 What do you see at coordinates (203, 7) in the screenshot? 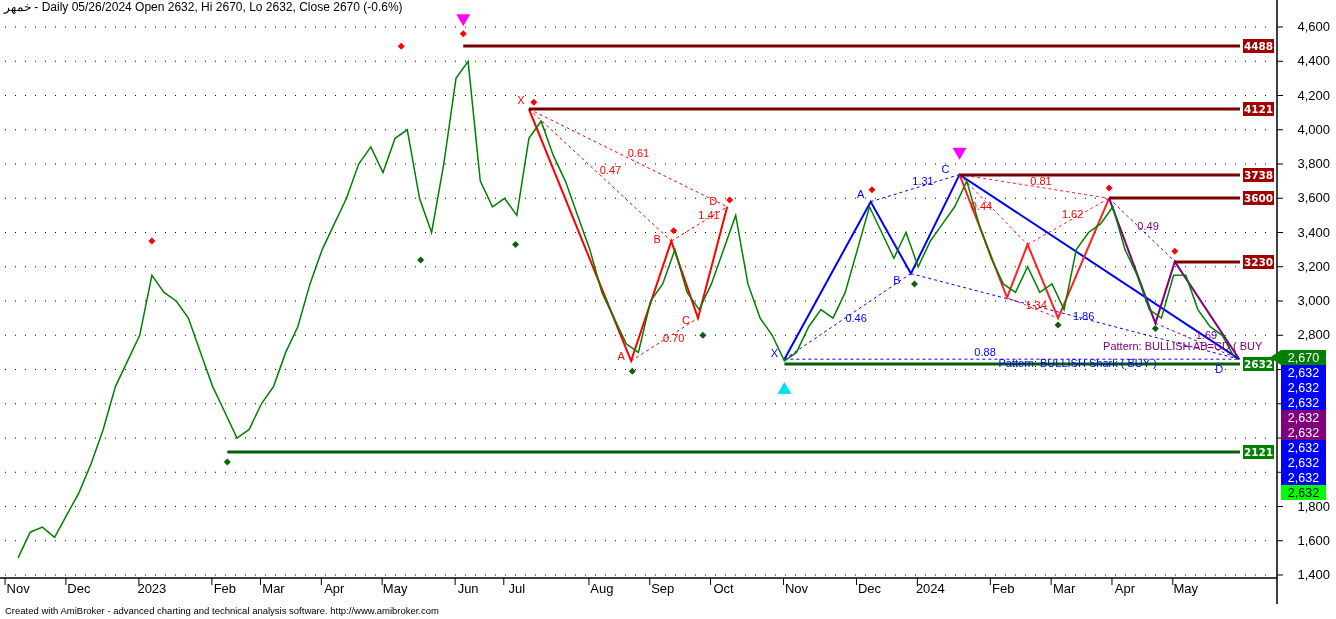
I see `chart-title: خمهر - Daily 05/26/2024 Open 2632, Hi 2670, Lo 2632, Close 2670 (-0.6%)` at bounding box center [203, 7].